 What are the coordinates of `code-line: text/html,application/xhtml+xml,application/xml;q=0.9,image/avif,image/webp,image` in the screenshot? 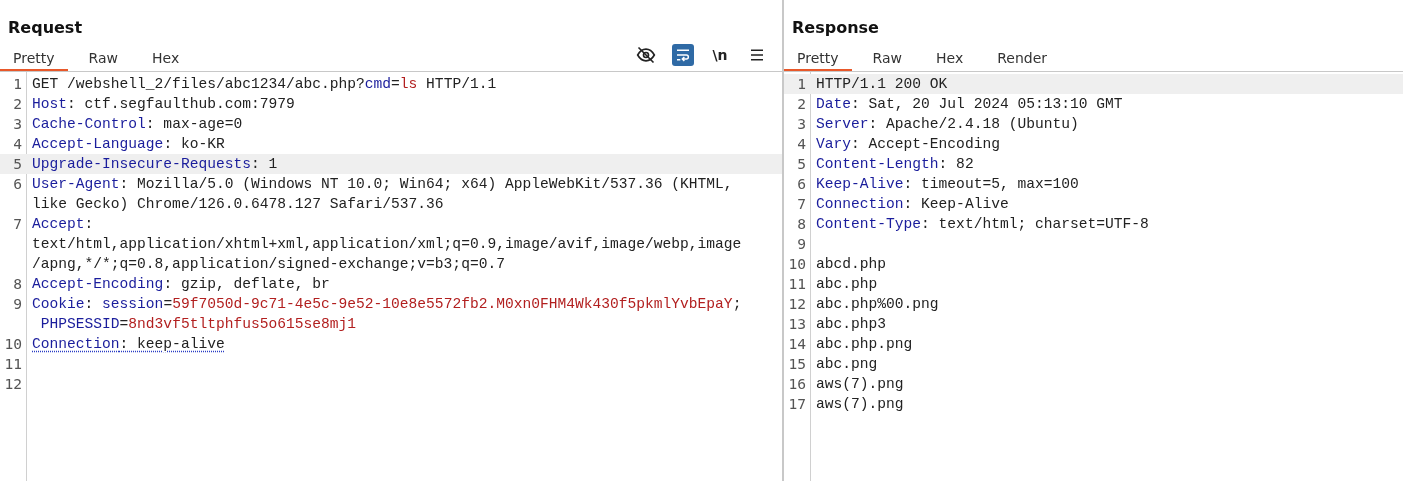 It's located at (387, 244).